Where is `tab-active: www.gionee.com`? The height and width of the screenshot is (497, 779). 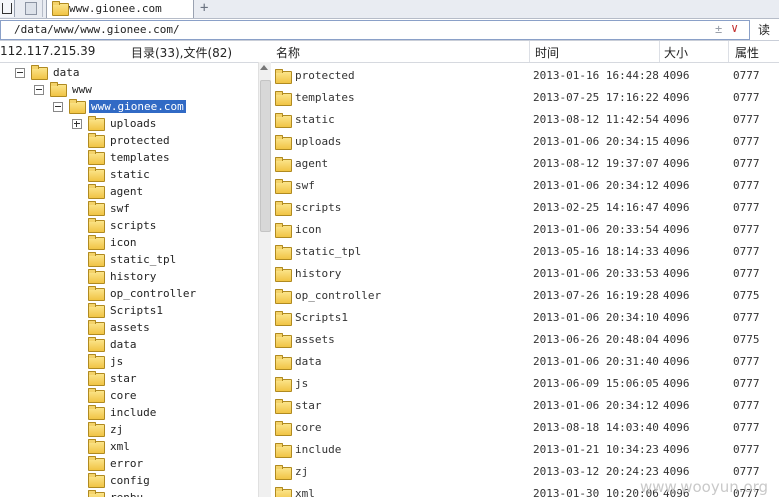
tab-active: www.gionee.com is located at coordinates (120, 9).